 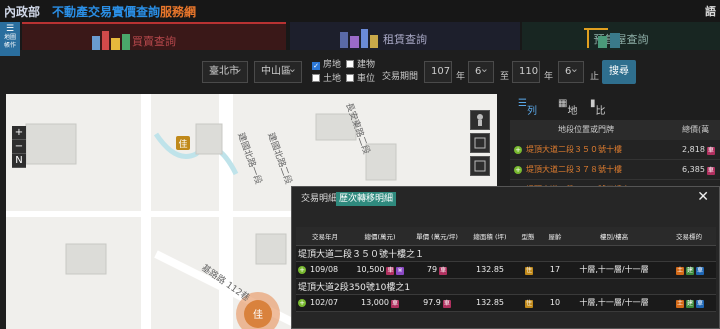 I want to click on tab-list: ☰ 列表, so click(x=527, y=115).